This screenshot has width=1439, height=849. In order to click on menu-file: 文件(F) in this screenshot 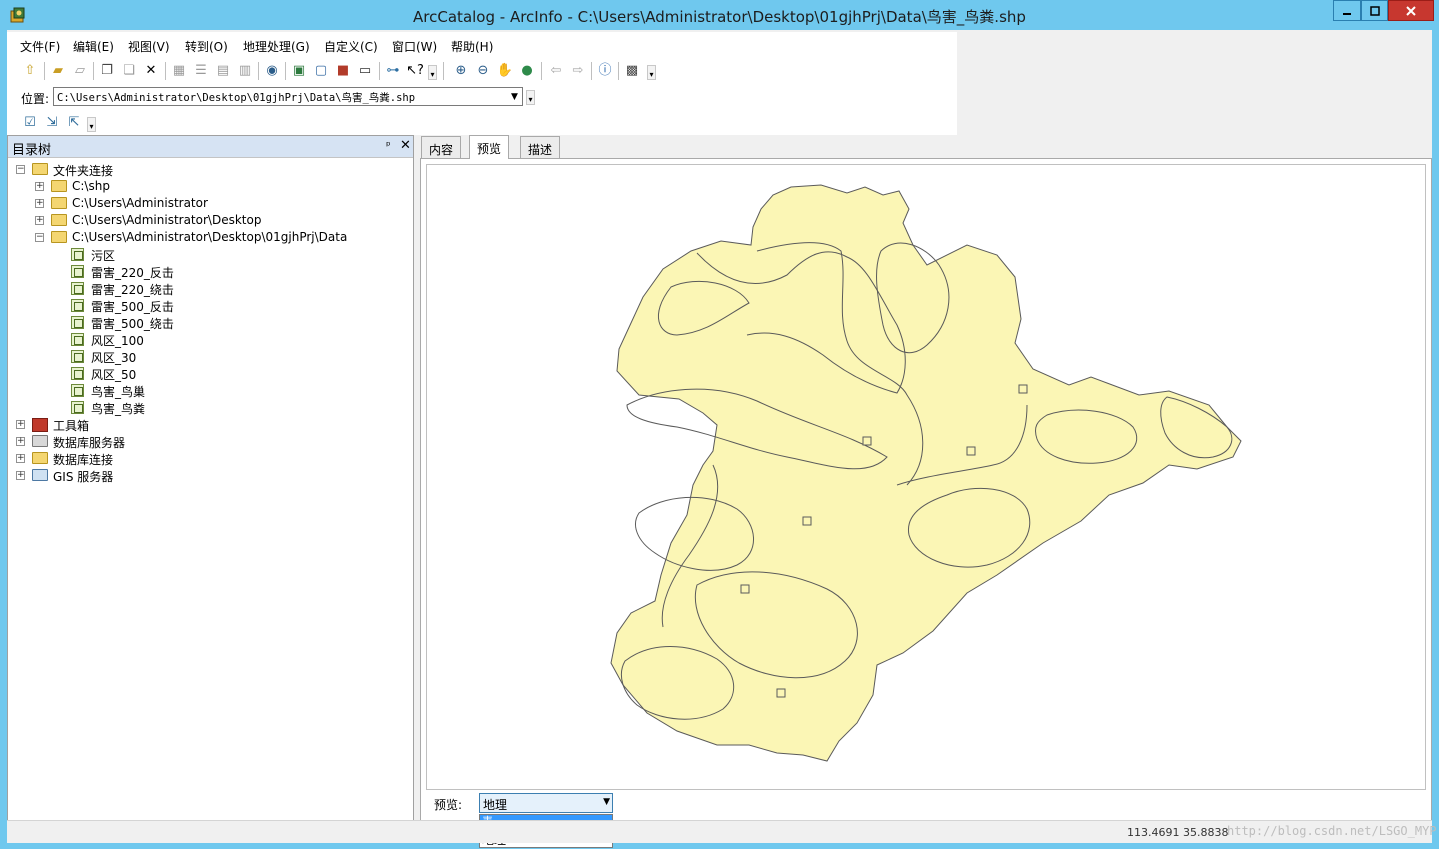, I will do `click(40, 46)`.